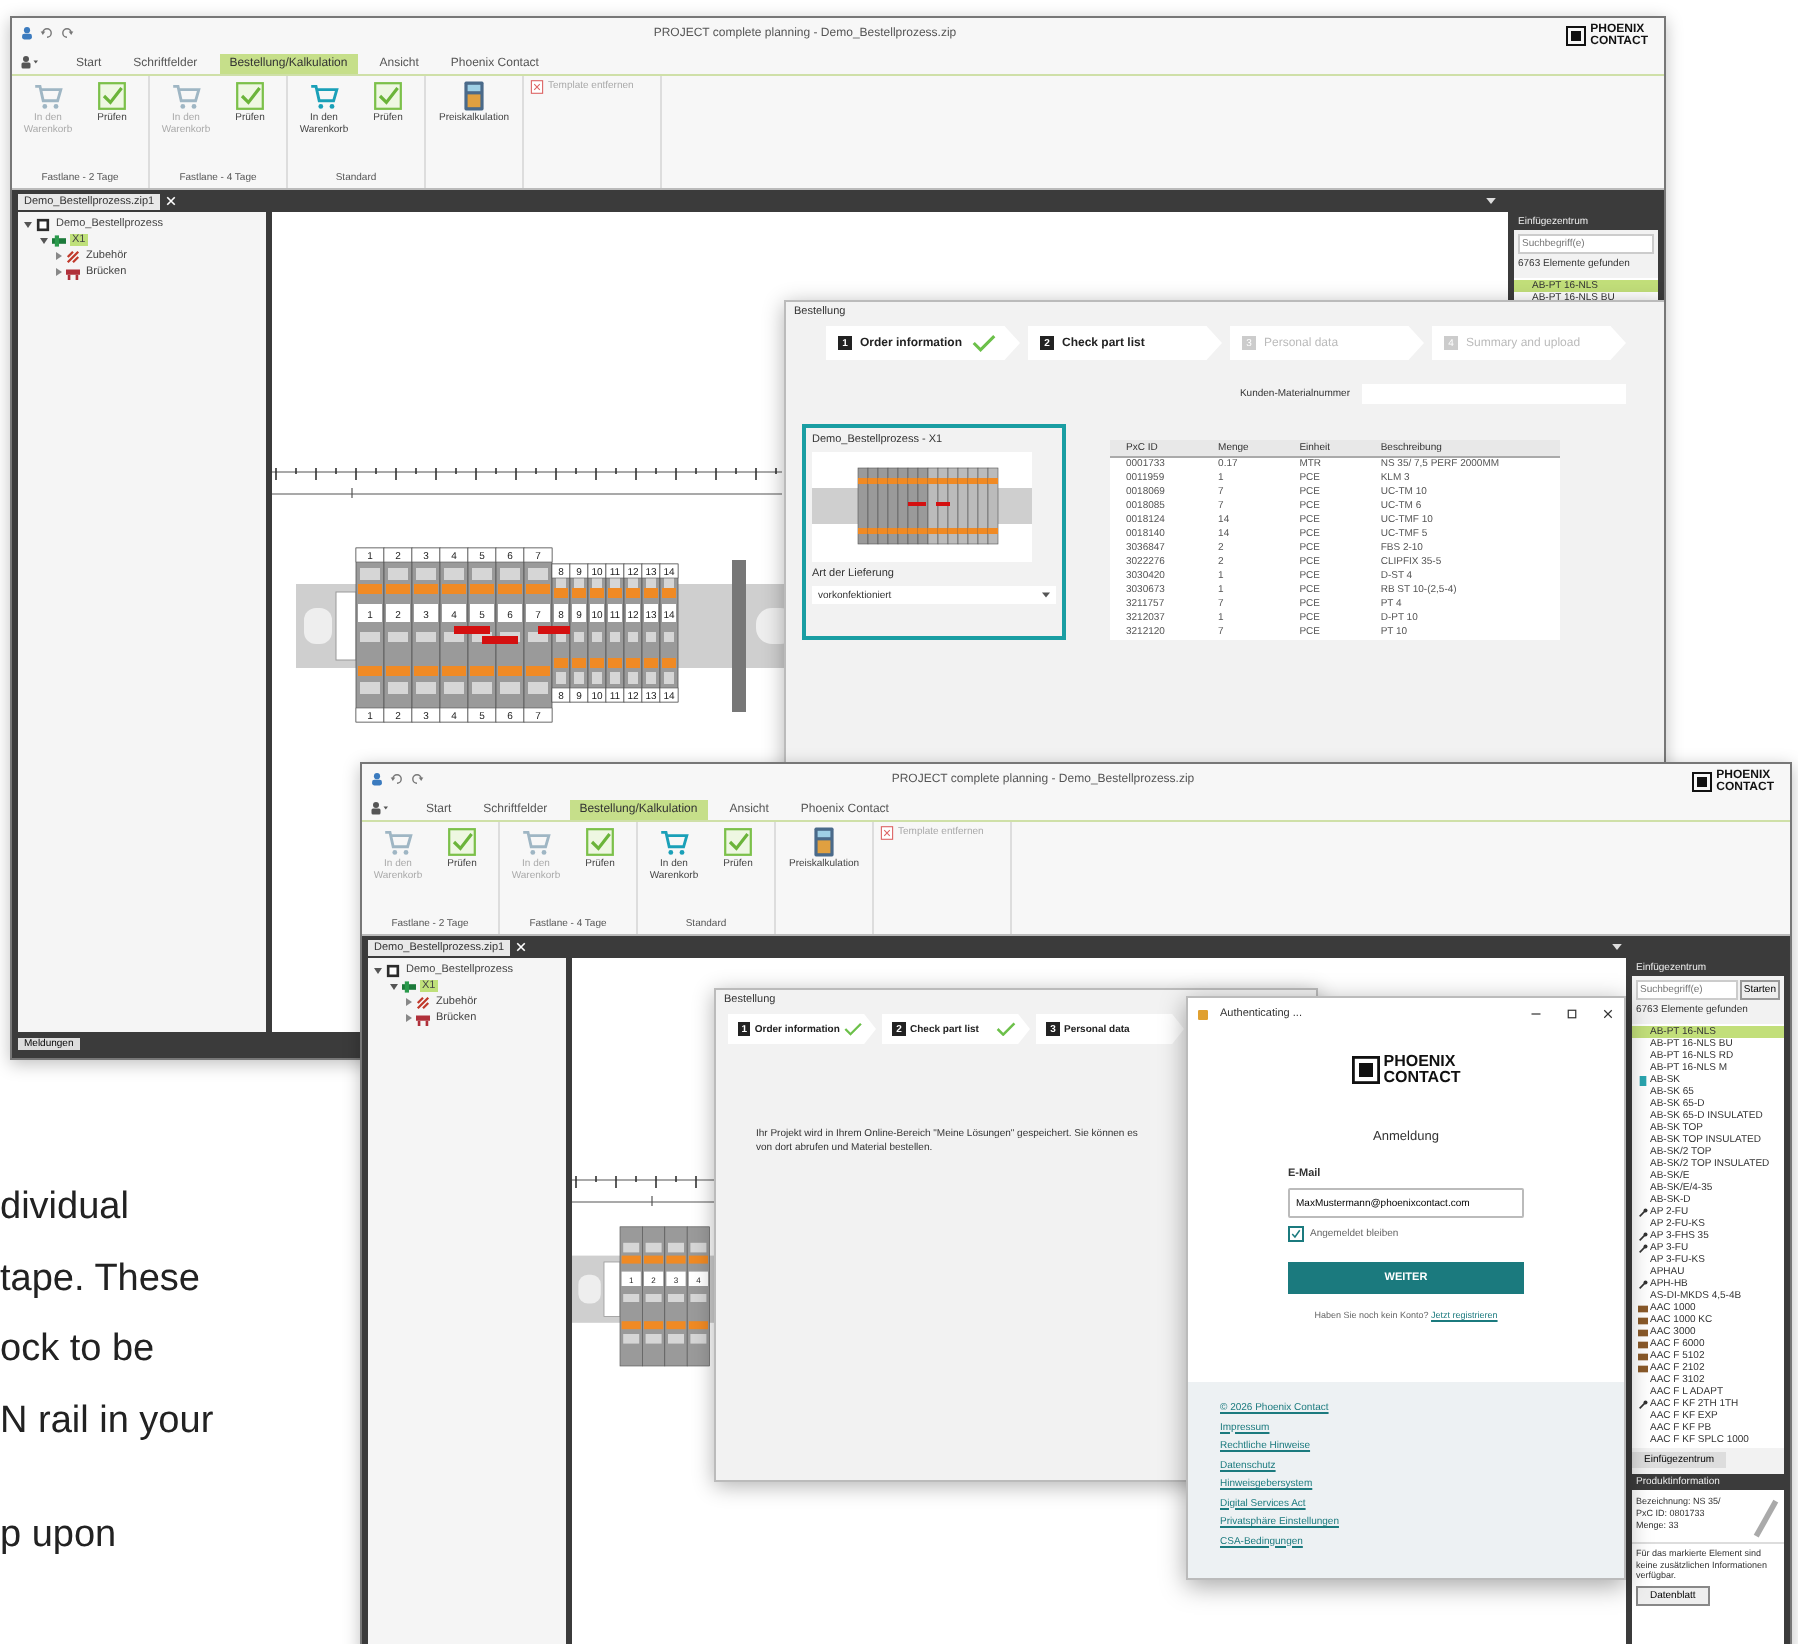  Describe the element at coordinates (1608, 1014) in the screenshot. I see `close-icon` at that location.